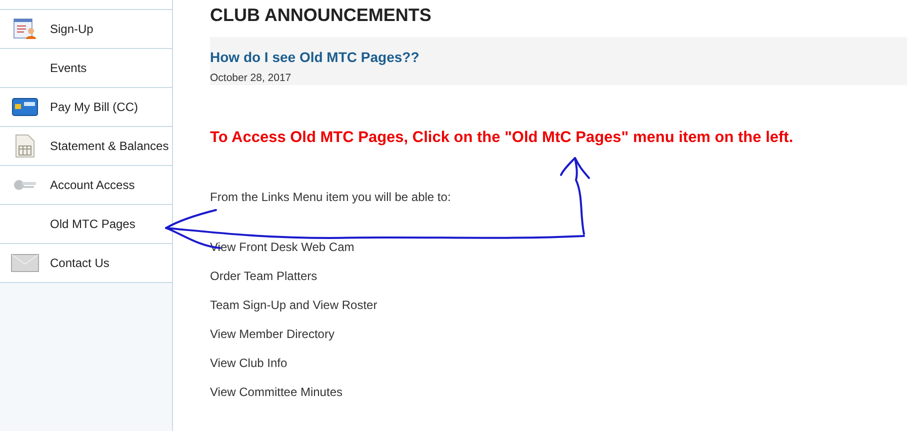  I want to click on sidebar-item: Pay My Bill (CC), so click(86, 107).